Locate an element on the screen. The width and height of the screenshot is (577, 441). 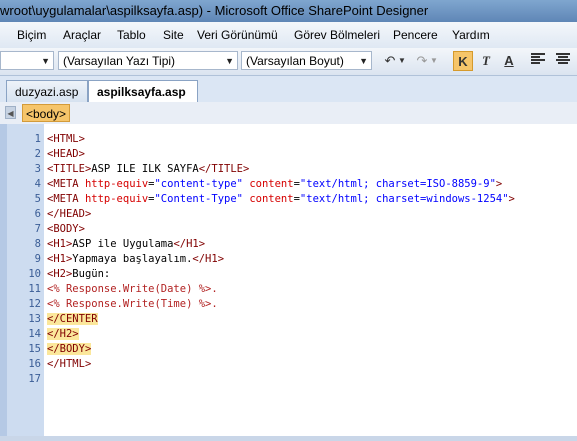
horizontal-scrollbar is located at coordinates (288, 438).